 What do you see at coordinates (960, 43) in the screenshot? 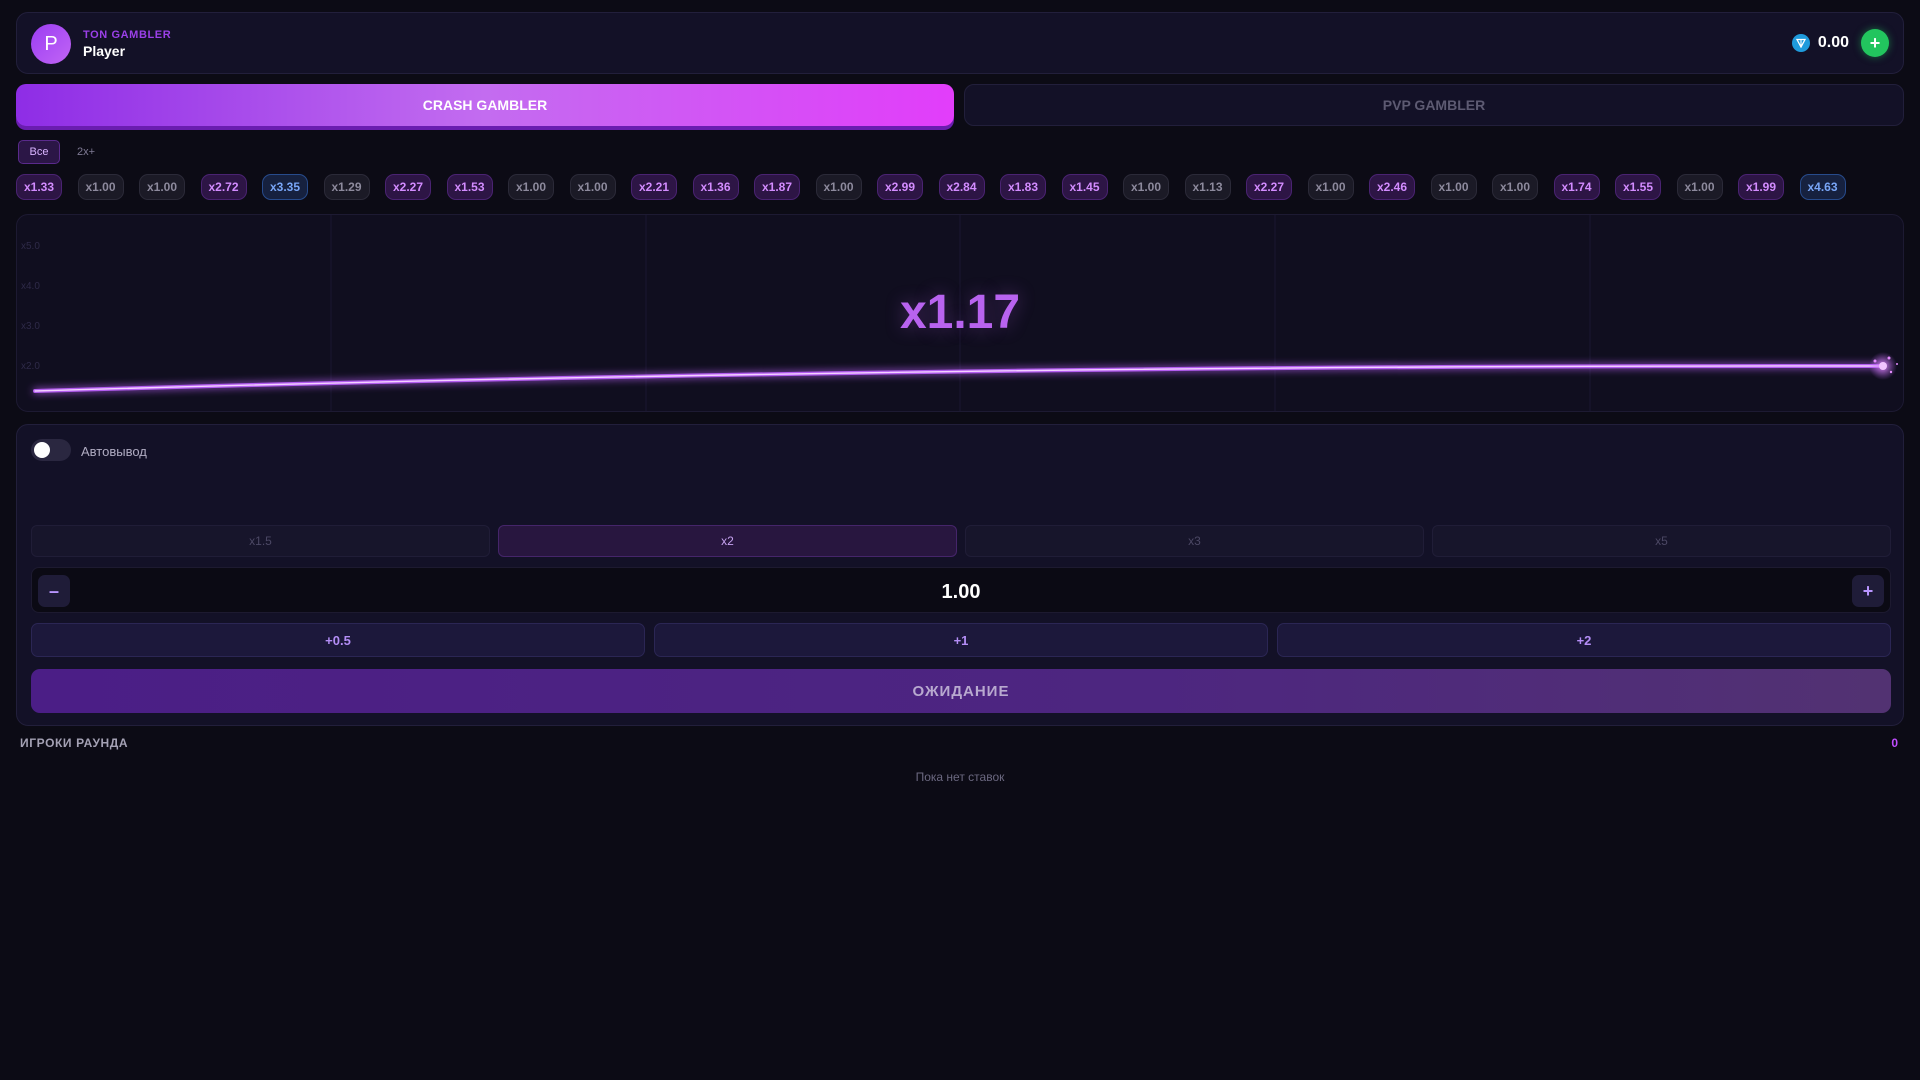
I see `top-bar: P TON GAMBLER Player 0.00 +` at bounding box center [960, 43].